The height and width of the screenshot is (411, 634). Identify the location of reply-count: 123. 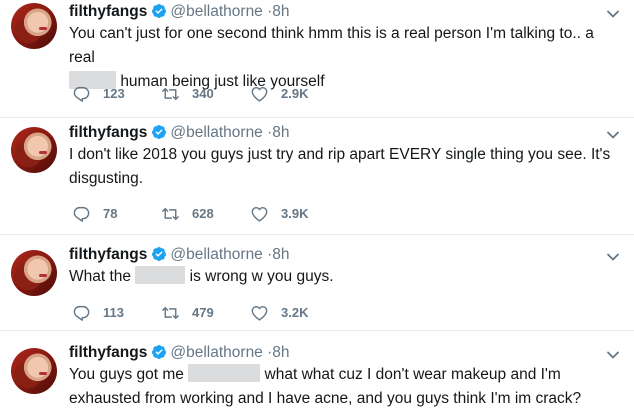
(114, 93).